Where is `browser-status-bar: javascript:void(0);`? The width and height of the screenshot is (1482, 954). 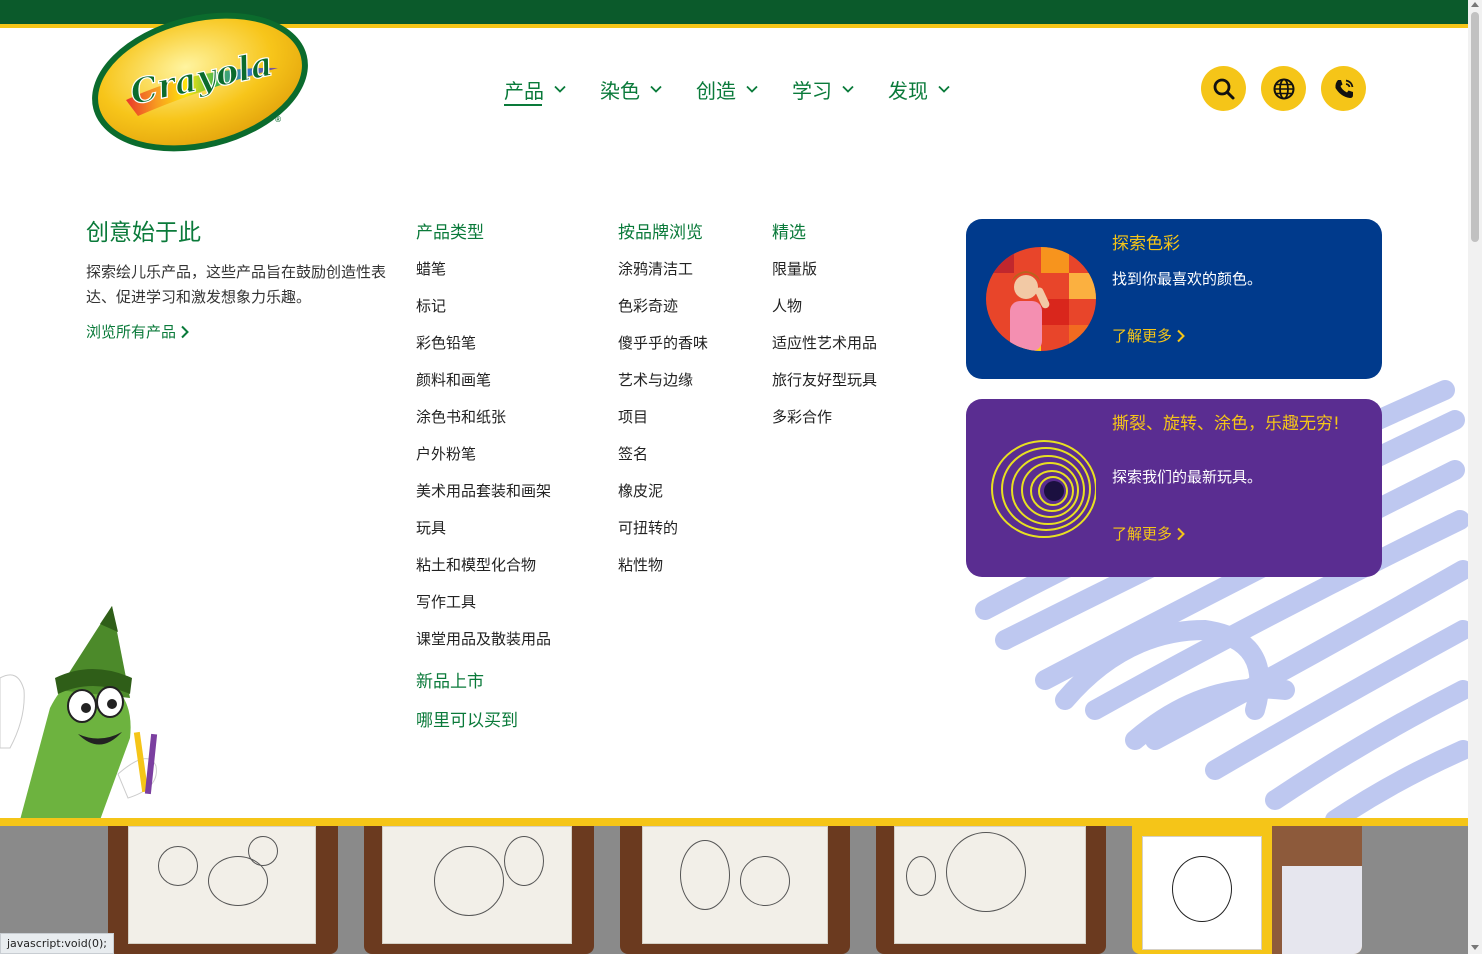 browser-status-bar: javascript:void(0); is located at coordinates (57, 943).